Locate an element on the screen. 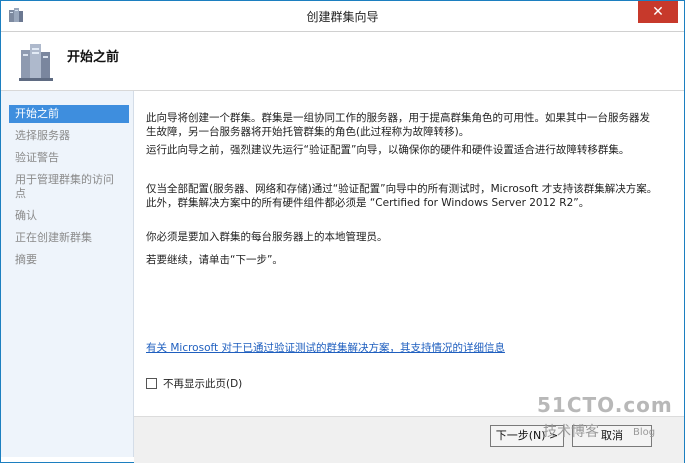 The image size is (685, 463). dont-show-again-row: 不再显示此页(D) is located at coordinates (194, 383).